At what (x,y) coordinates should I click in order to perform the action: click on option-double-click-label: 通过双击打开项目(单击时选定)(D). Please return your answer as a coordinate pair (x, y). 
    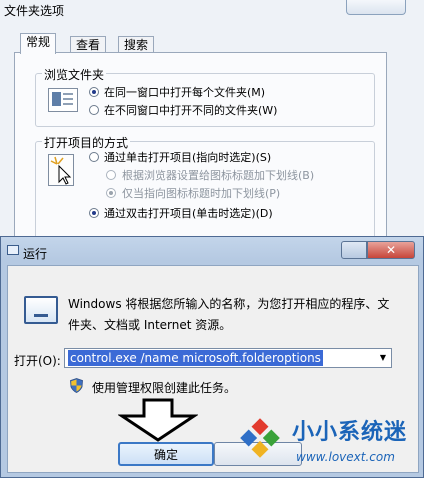
    Looking at the image, I should click on (188, 213).